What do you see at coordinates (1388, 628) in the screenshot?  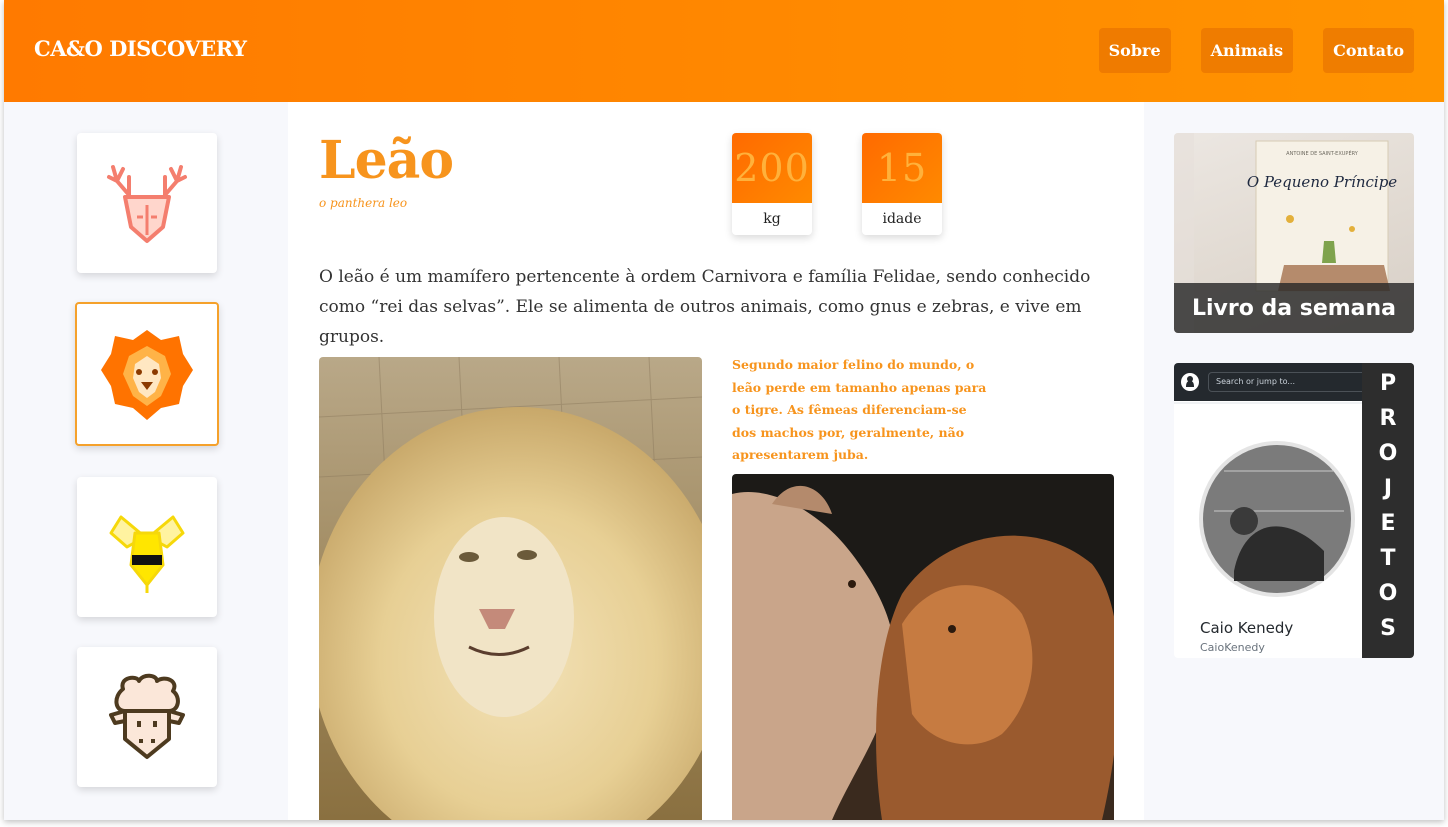 I see `projects-letter: S` at bounding box center [1388, 628].